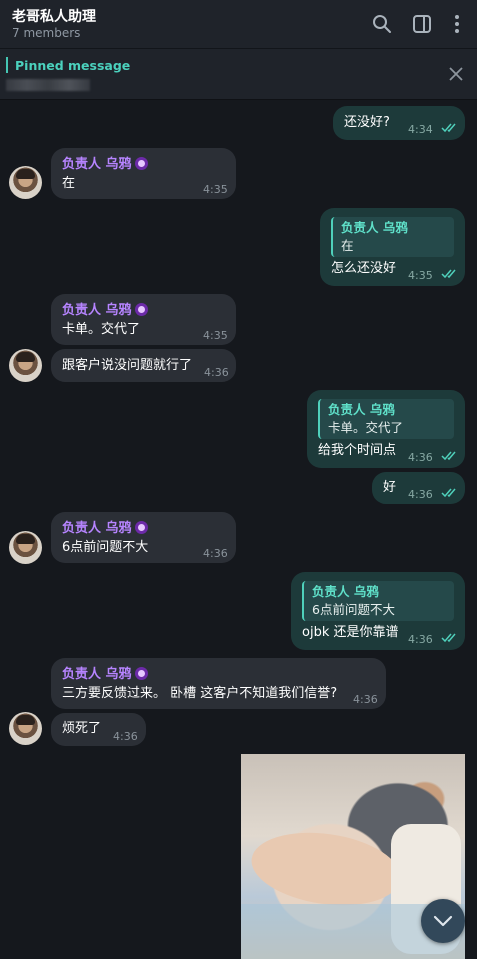  Describe the element at coordinates (364, 268) in the screenshot. I see `message-text: 怎么还没好` at that location.